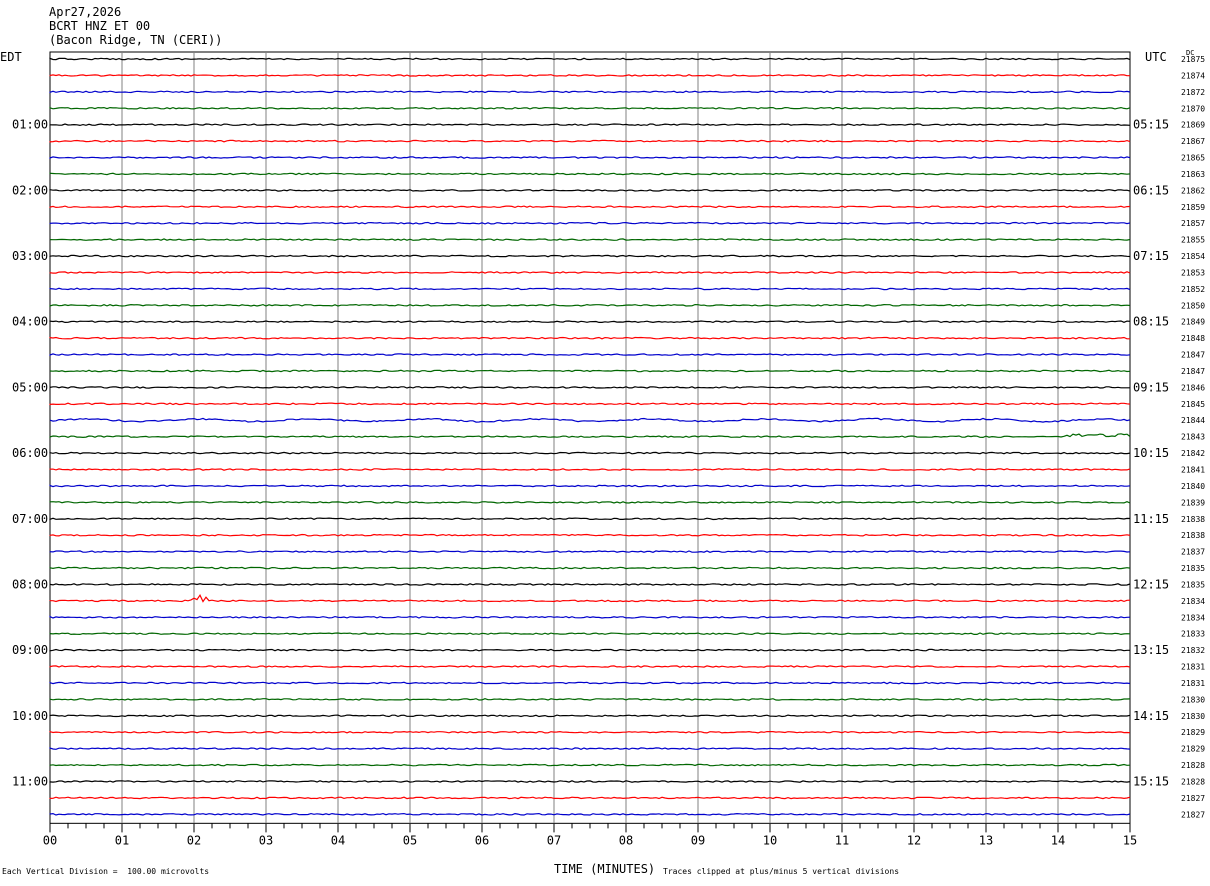 This screenshot has width=1210, height=886. Describe the element at coordinates (605, 869) in the screenshot. I see `x-axis-label: TIME (MINUTES)` at that location.